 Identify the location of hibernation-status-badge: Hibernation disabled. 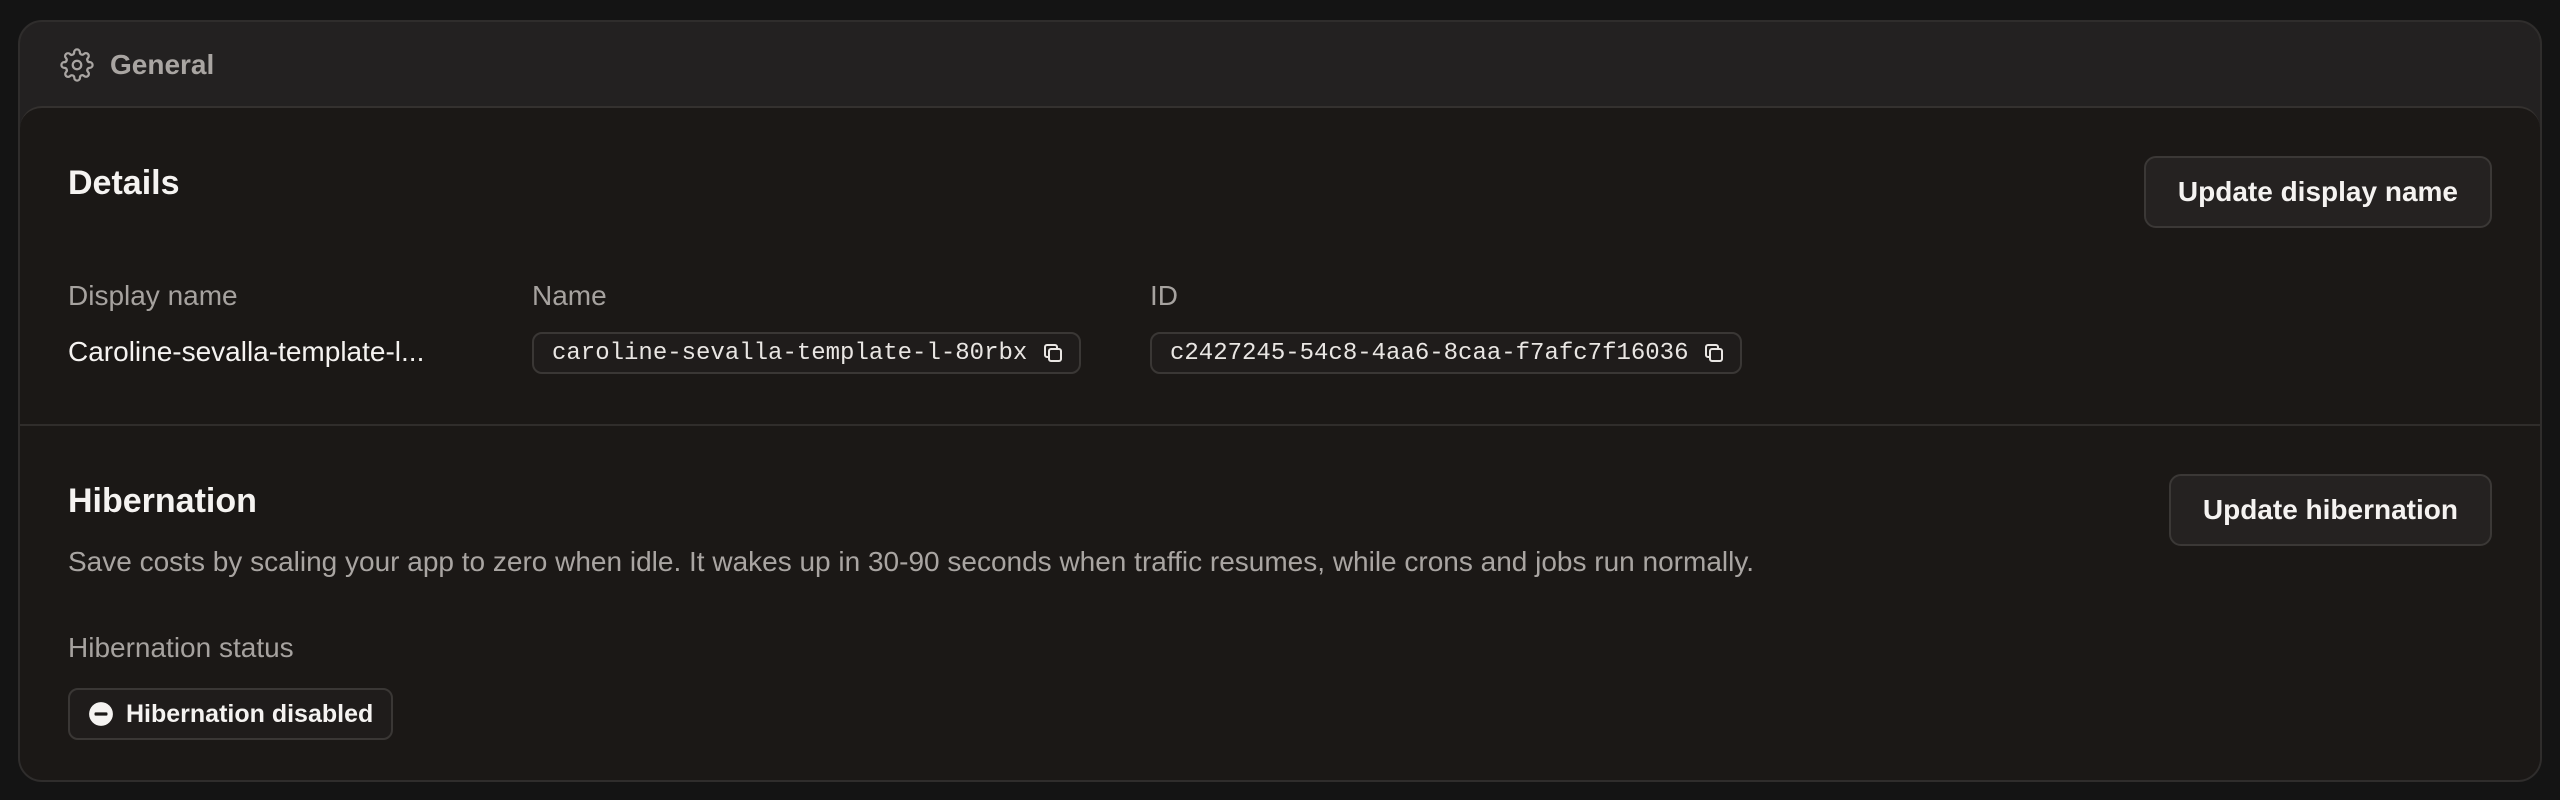
(231, 714).